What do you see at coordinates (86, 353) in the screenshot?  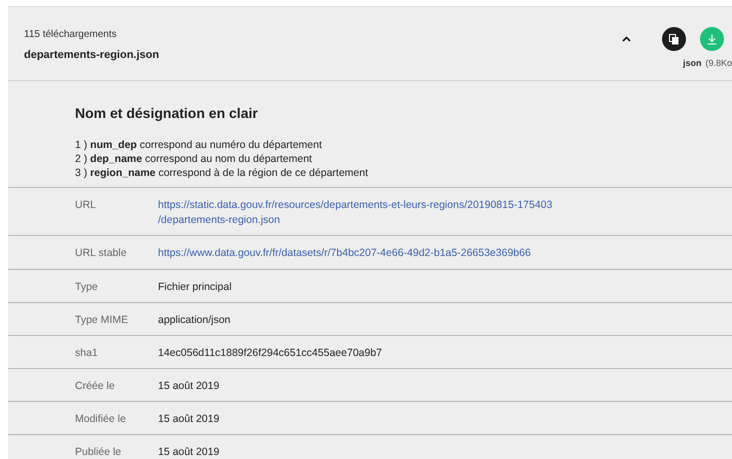 I see `detail-label: sha1` at bounding box center [86, 353].